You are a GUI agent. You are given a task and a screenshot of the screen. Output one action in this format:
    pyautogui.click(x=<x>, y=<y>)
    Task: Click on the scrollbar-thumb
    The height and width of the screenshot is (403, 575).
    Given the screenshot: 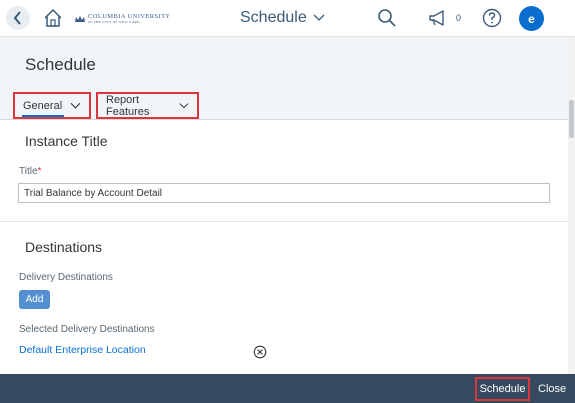 What is the action you would take?
    pyautogui.click(x=571, y=119)
    